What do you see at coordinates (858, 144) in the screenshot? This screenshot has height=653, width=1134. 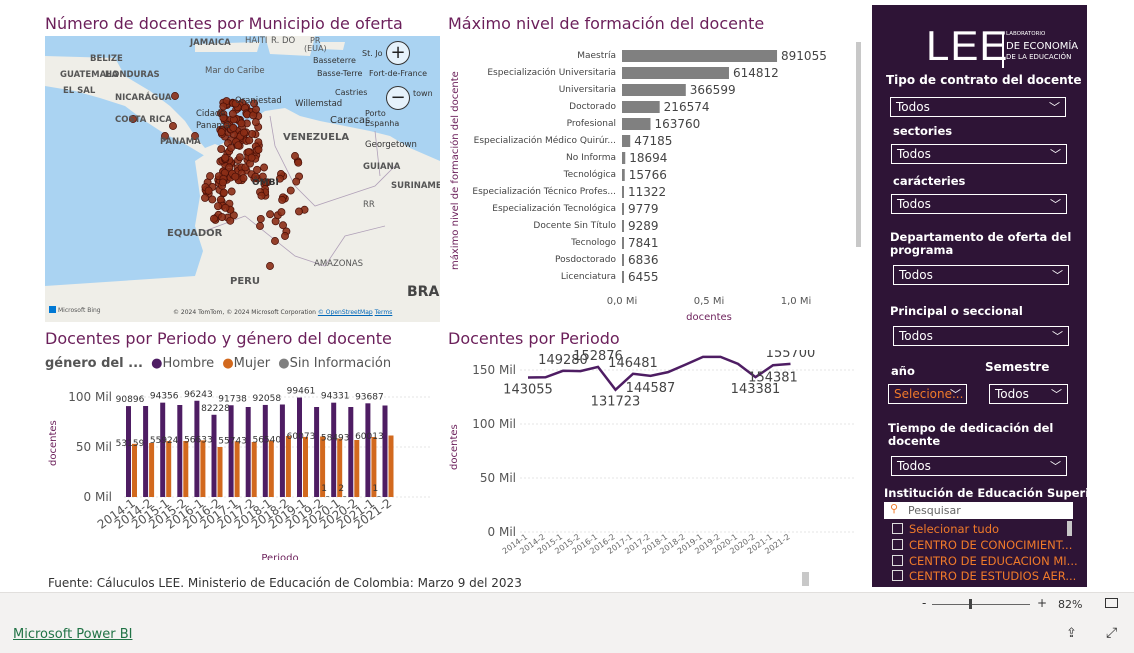 I see `formation-scrollbar` at bounding box center [858, 144].